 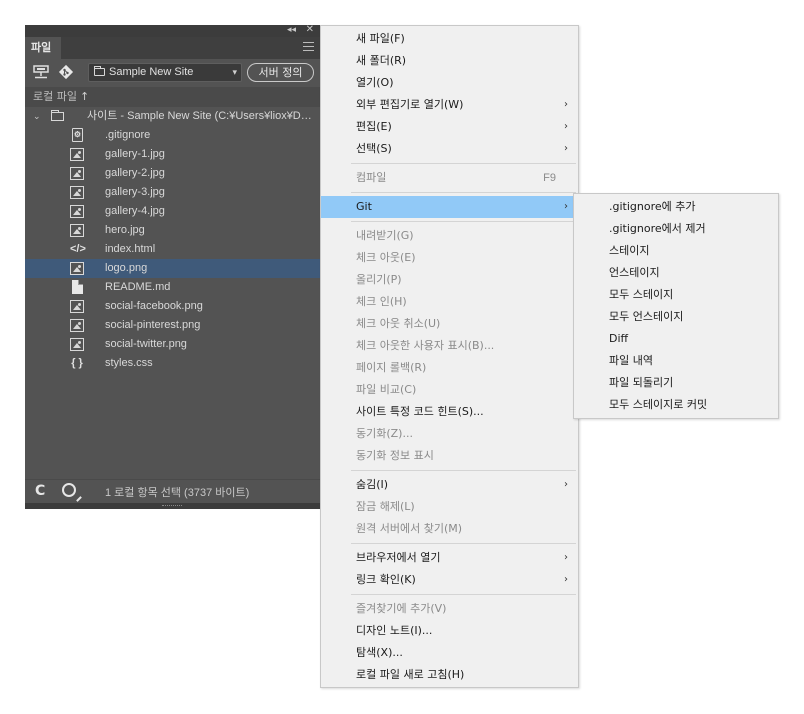 What do you see at coordinates (449, 456) in the screenshot?
I see `menu-item: 동기화 정보 표시` at bounding box center [449, 456].